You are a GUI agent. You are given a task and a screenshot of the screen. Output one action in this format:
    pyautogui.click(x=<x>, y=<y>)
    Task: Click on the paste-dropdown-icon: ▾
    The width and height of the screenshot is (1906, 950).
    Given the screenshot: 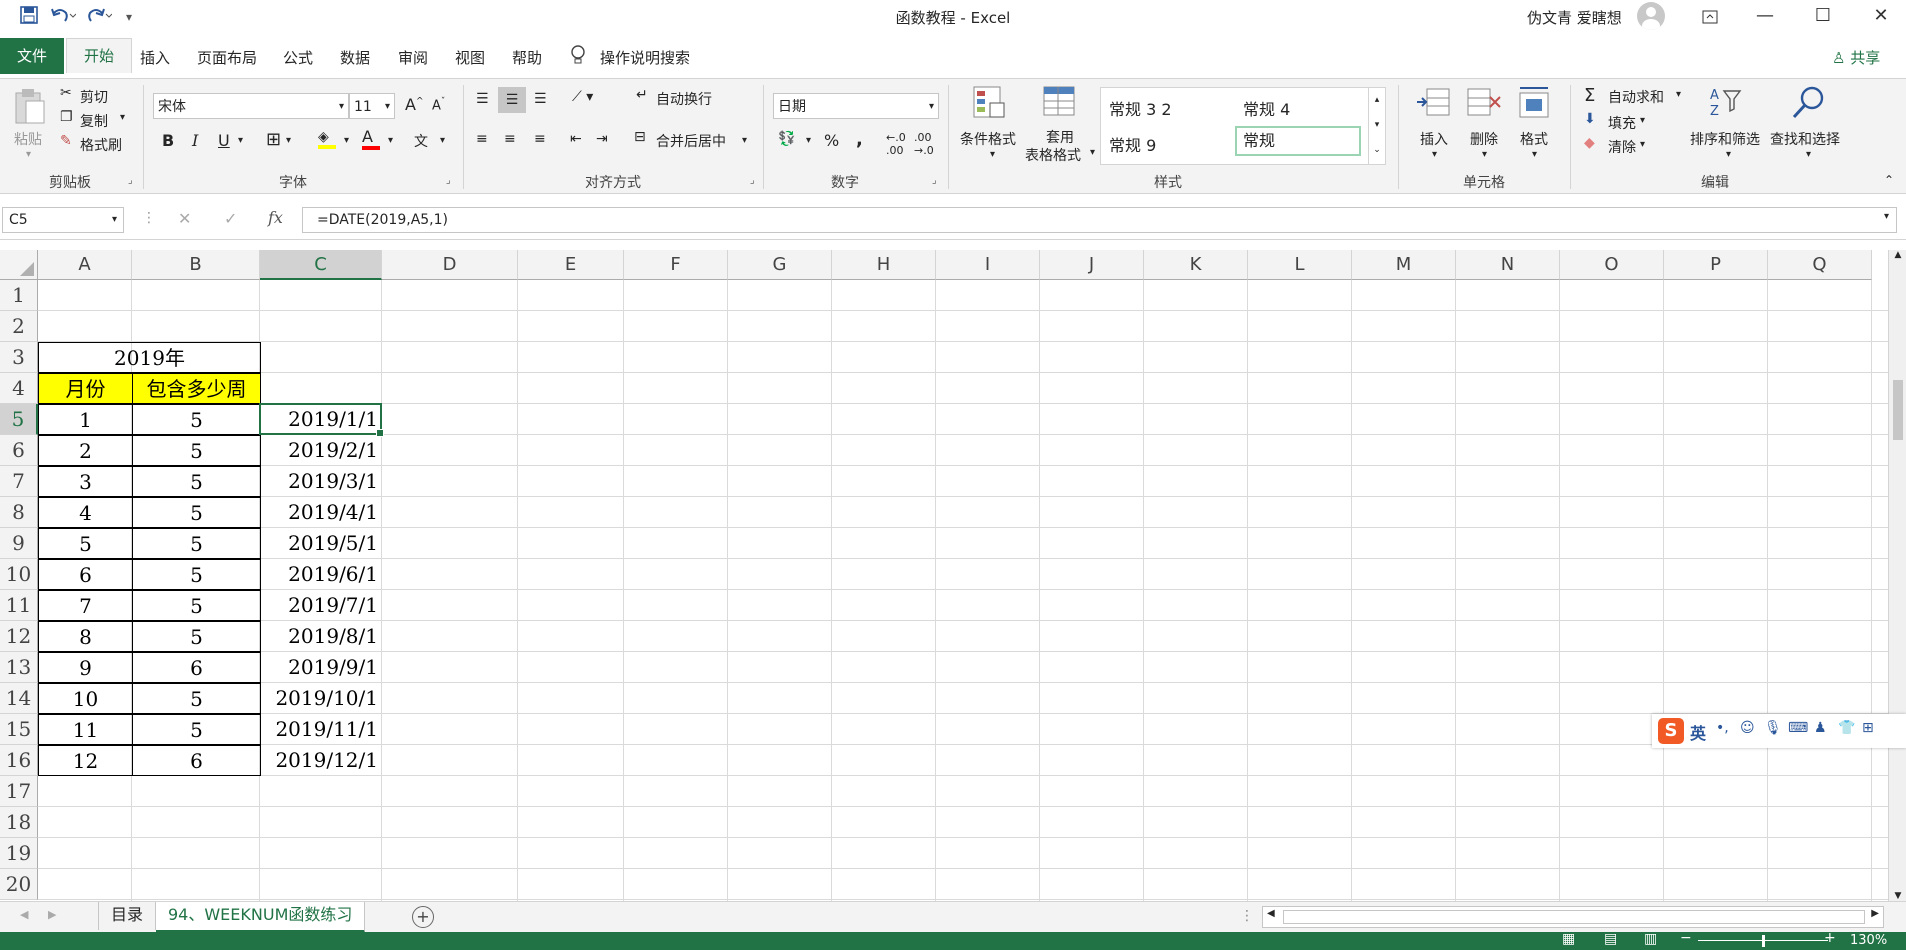 What is the action you would take?
    pyautogui.click(x=28, y=154)
    